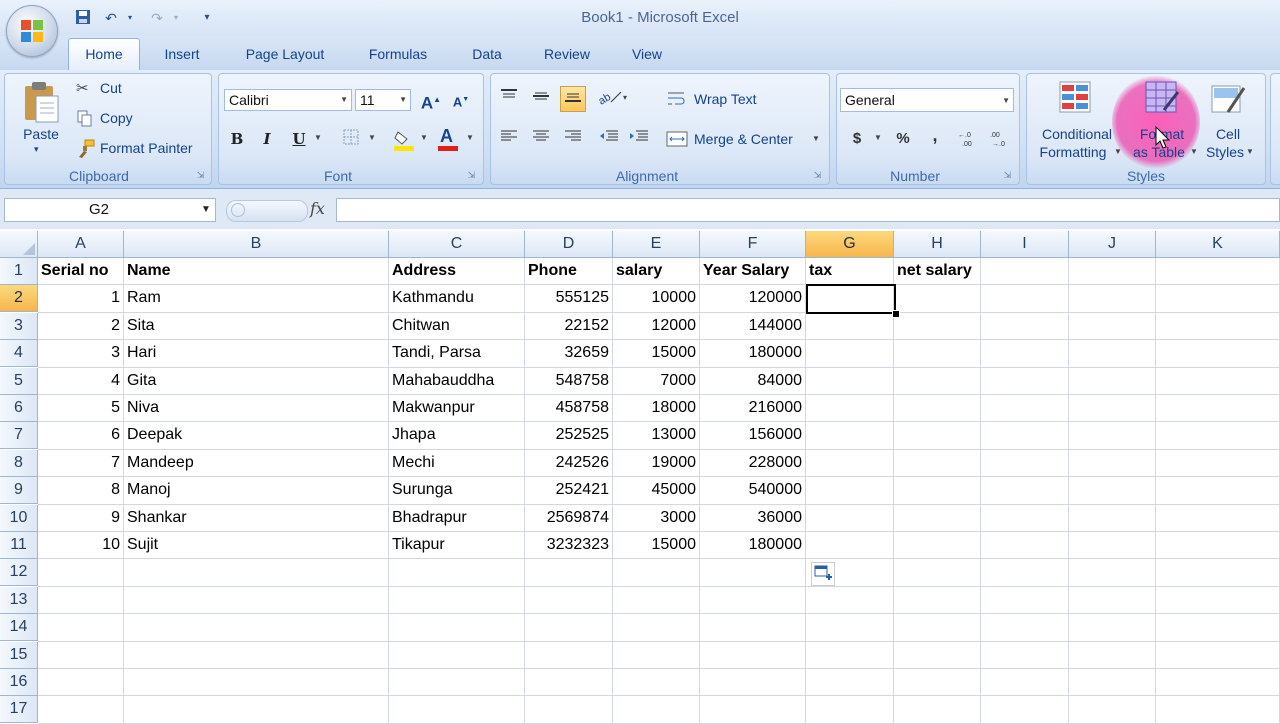  What do you see at coordinates (19, 655) in the screenshot?
I see `row-header-15: 15` at bounding box center [19, 655].